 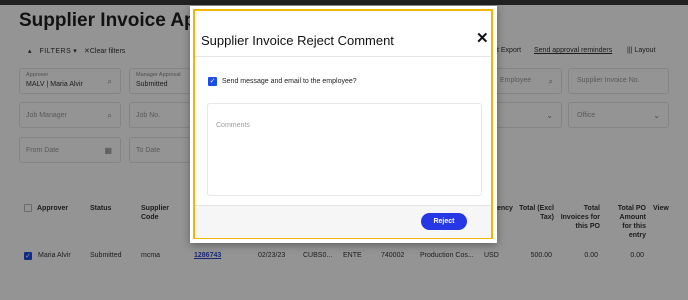 I want to click on dialog-title: Supplier Invoice Reject Comment, so click(x=297, y=40).